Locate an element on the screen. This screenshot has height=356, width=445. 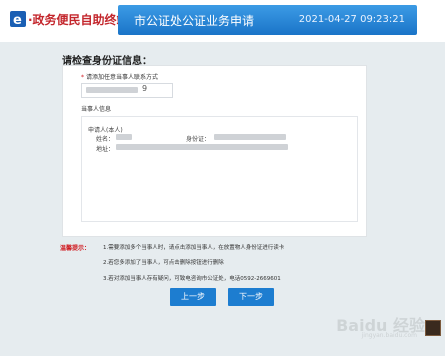
tip-line-1: 1.需要添加多个当事人时，请点击添加当事人，在放置物人身份证进行读卡 is located at coordinates (194, 248).